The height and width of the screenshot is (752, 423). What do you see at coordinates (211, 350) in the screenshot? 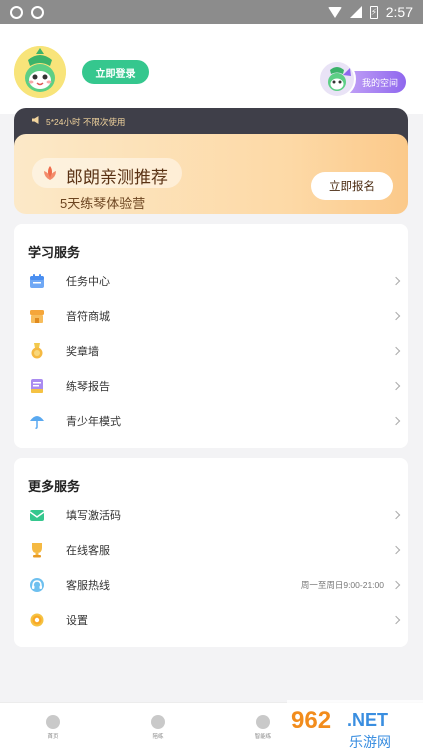
I see `menu-item-medal-wall: 奖章墙` at bounding box center [211, 350].